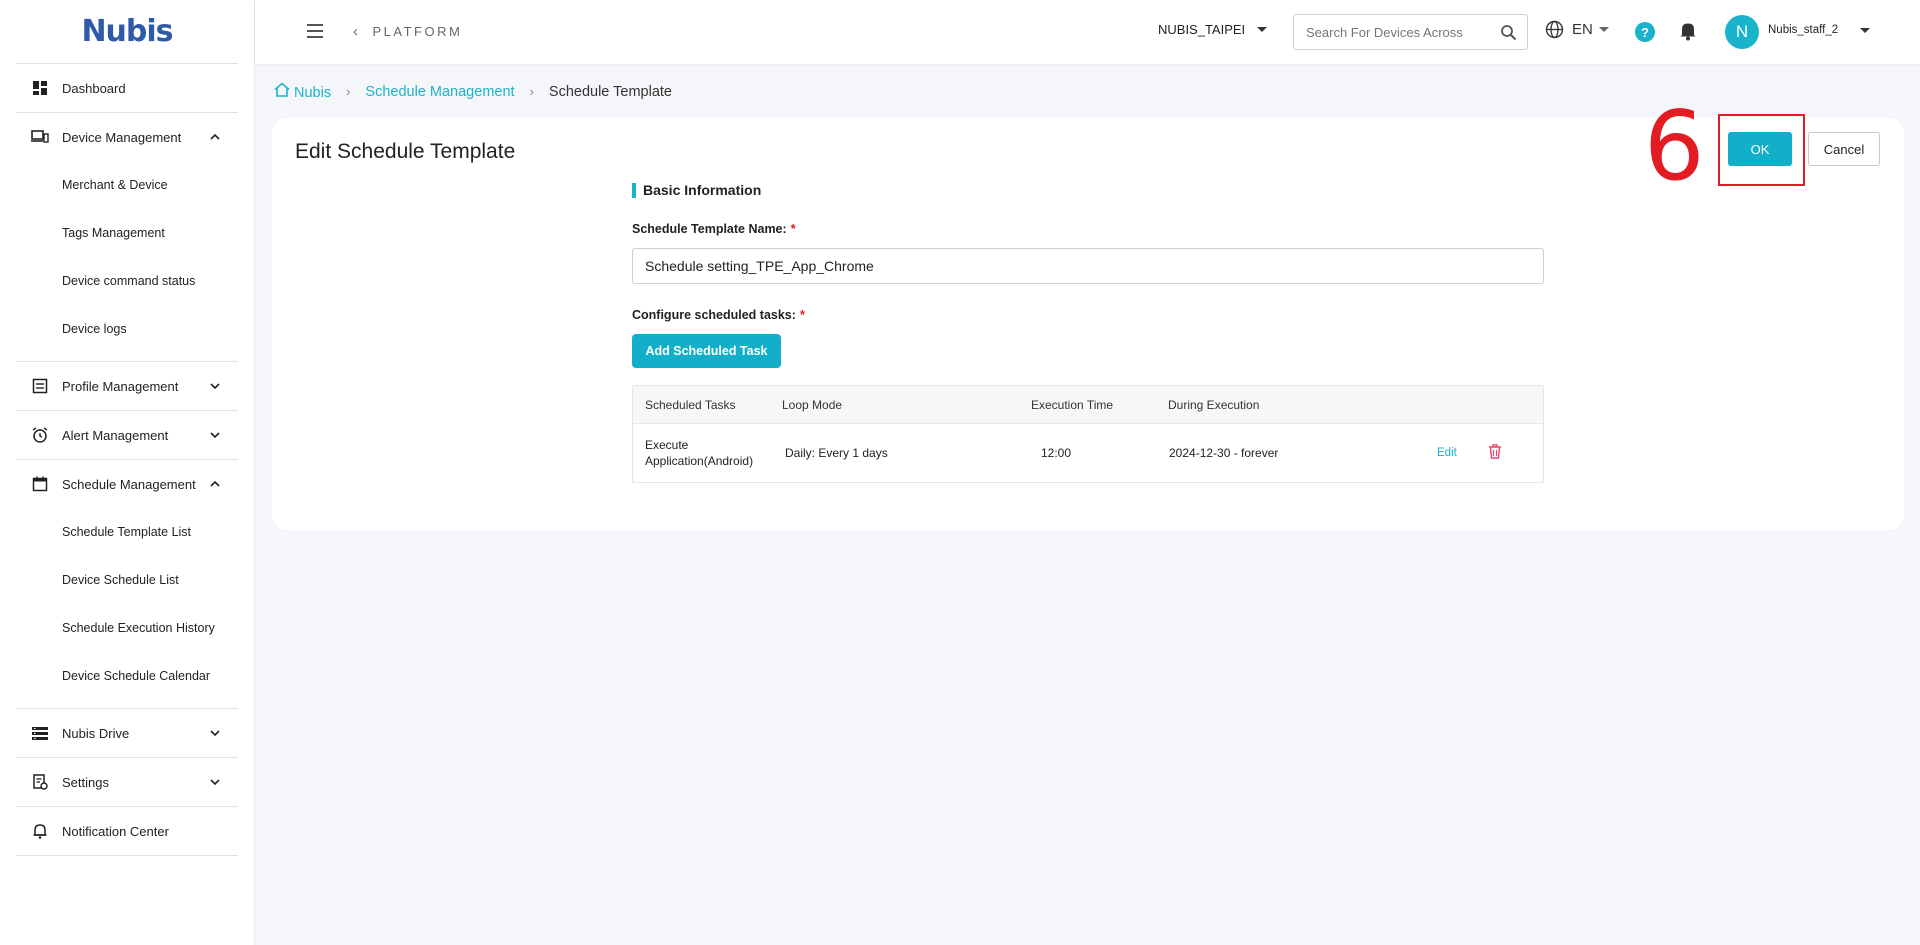 The width and height of the screenshot is (1920, 945). What do you see at coordinates (714, 315) in the screenshot?
I see `scheduled-tasks-label-text: Configure scheduled tasks:` at bounding box center [714, 315].